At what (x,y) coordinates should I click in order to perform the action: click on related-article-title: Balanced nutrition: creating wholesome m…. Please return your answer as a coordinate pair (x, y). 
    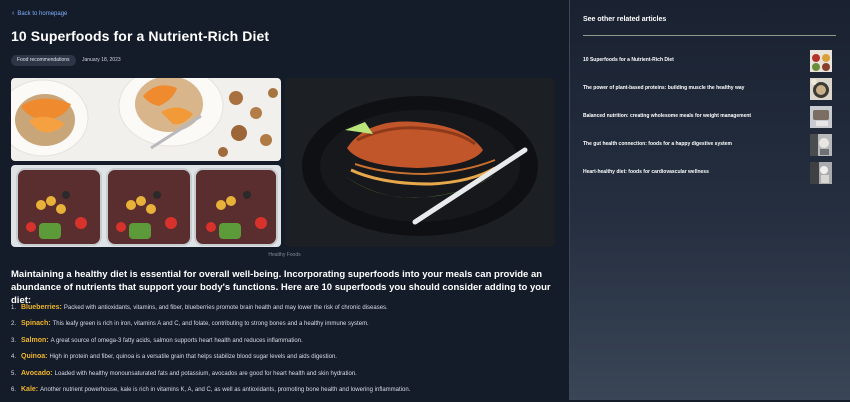
    Looking at the image, I should click on (667, 116).